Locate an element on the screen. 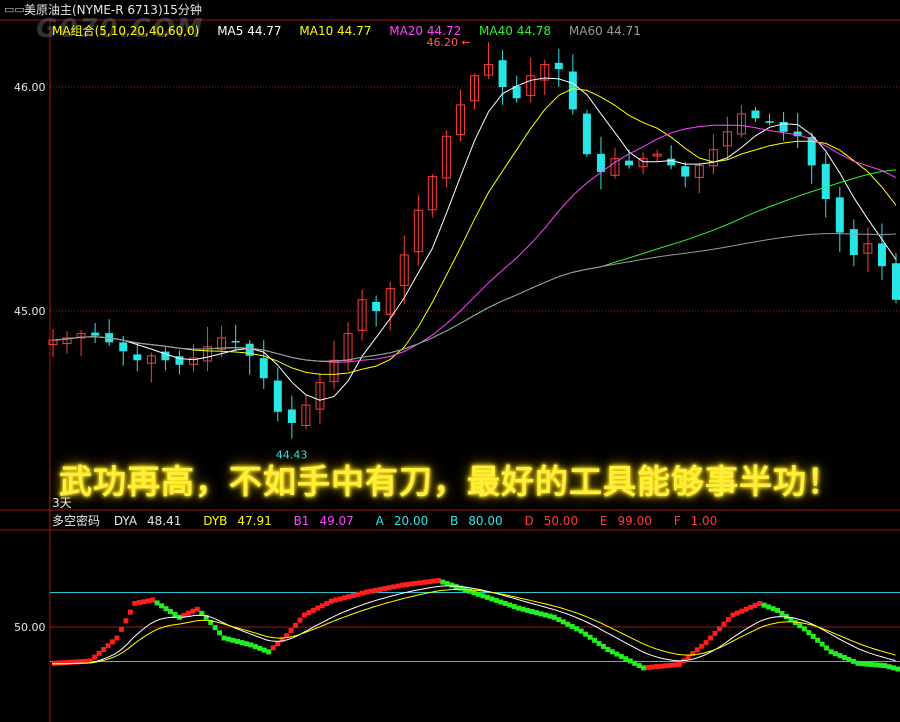 This screenshot has width=900, height=722. ma-group-label: MA组合(5,10,20,40,60,0) is located at coordinates (125, 31).